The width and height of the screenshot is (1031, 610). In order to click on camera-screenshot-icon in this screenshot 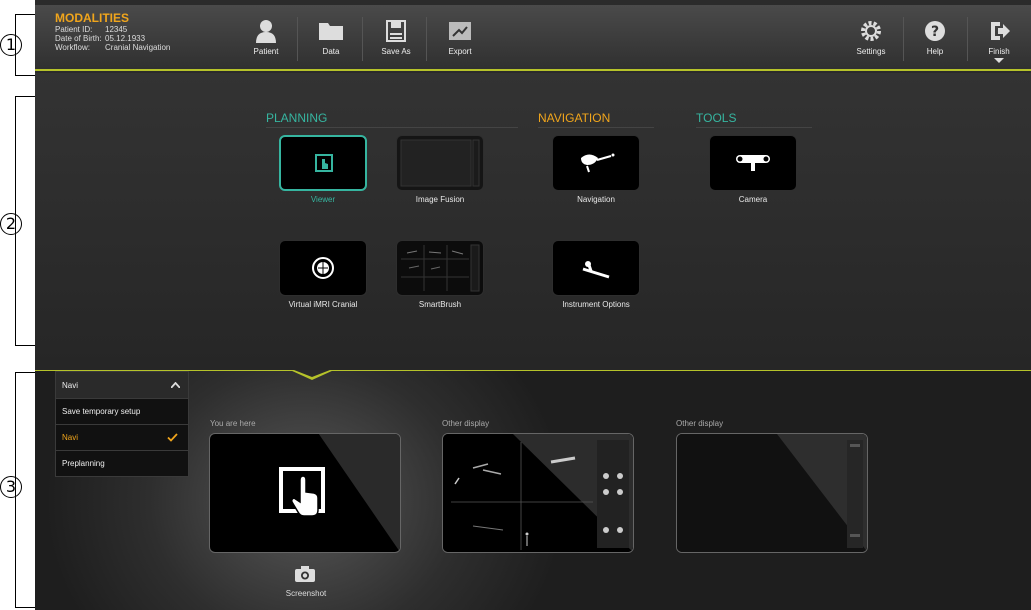, I will do `click(305, 574)`.